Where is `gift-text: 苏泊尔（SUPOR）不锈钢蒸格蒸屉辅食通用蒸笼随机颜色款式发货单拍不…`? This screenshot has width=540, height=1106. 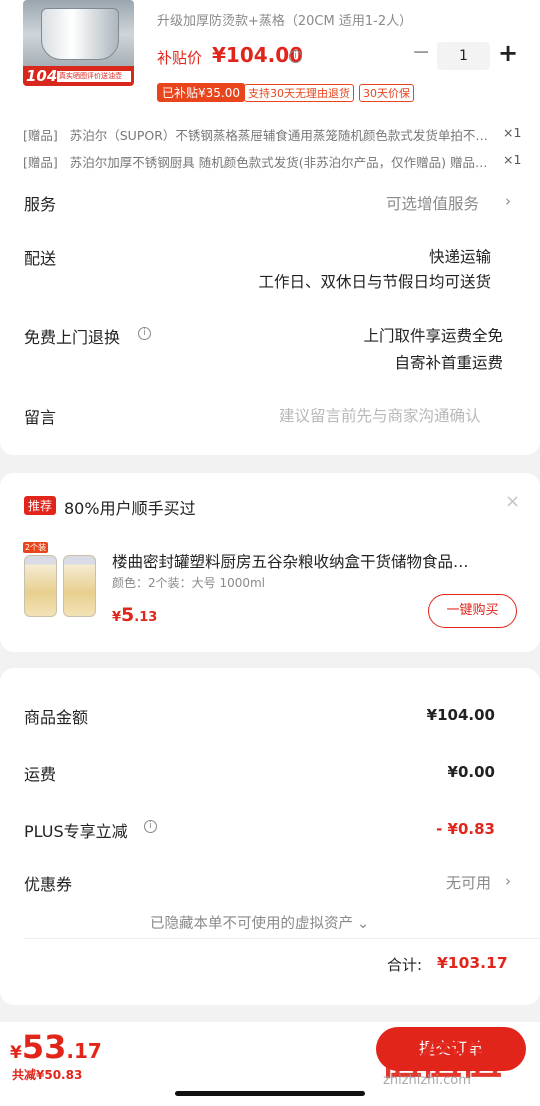
gift-text: 苏泊尔（SUPOR）不锈钢蒸格蒸屉辅食通用蒸笼随机颜色款式发货单拍不… is located at coordinates (278, 135).